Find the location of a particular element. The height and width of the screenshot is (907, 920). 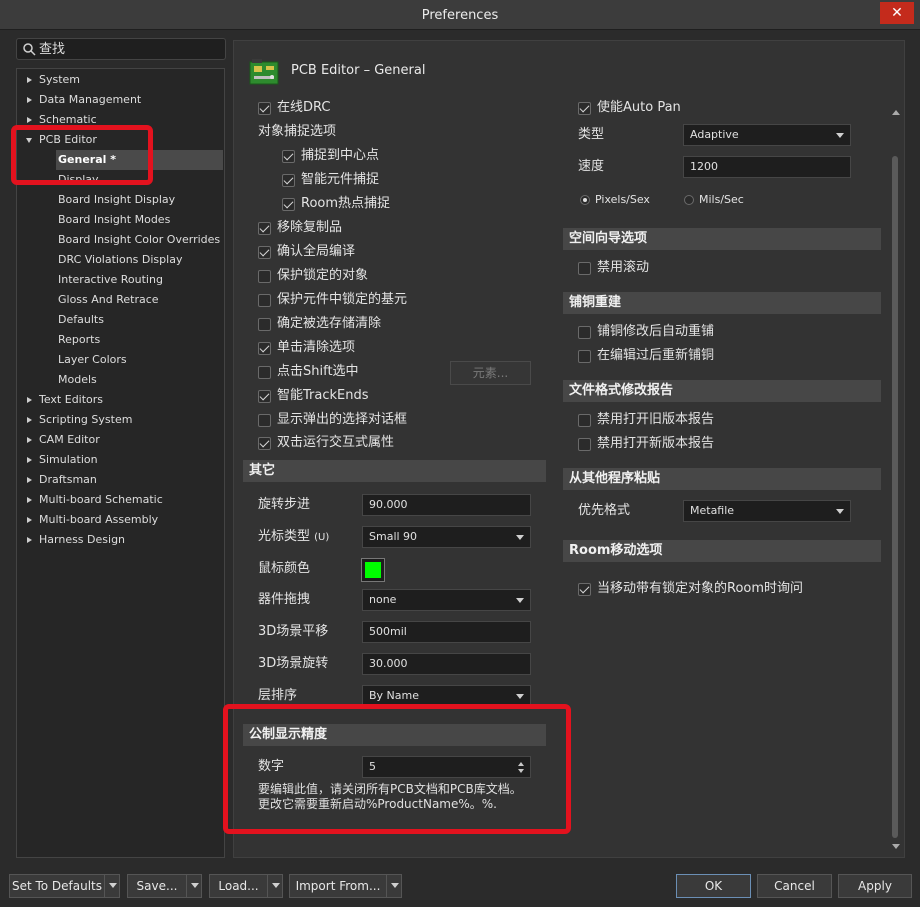

pcb-board-icon is located at coordinates (264, 72).